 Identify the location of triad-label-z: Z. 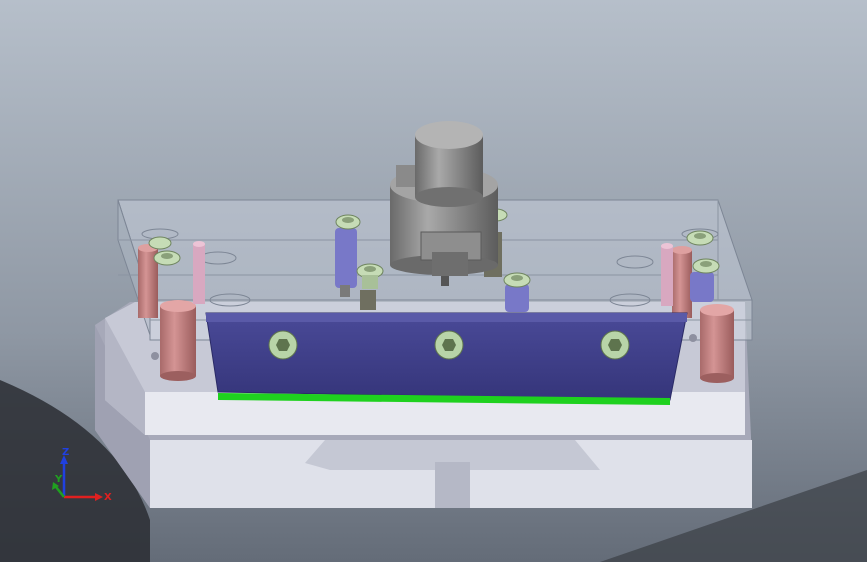
(65, 452).